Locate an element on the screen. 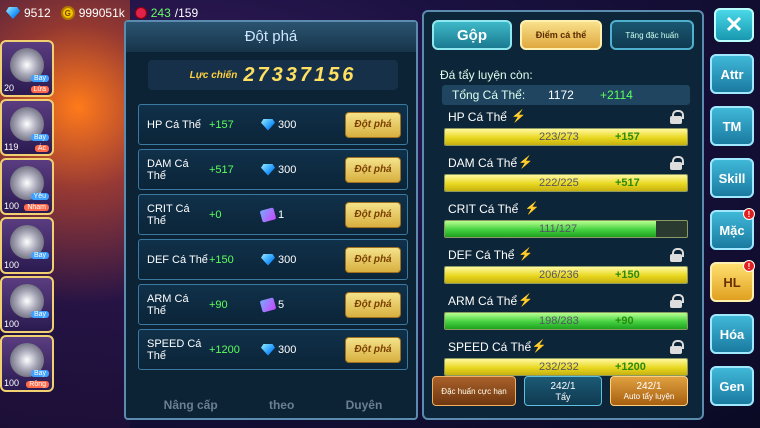  tab-duyen: Duyên is located at coordinates (364, 405).